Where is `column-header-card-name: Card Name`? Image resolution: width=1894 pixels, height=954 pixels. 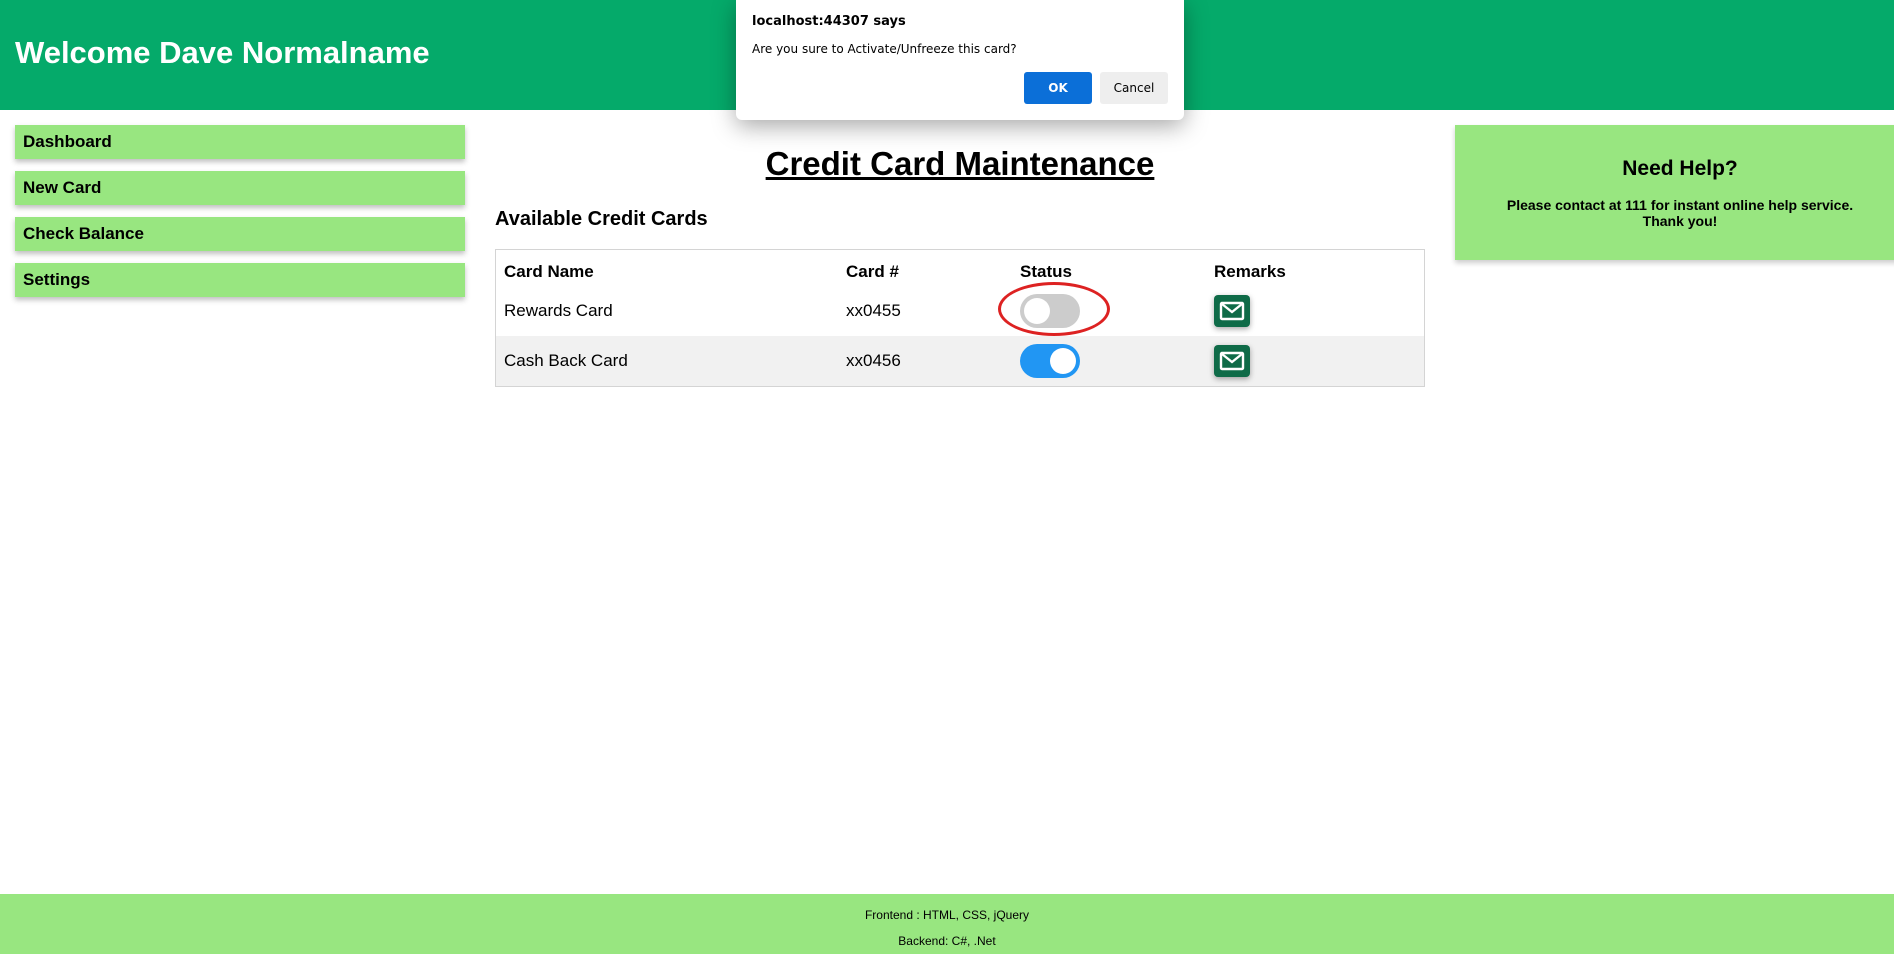 column-header-card-name: Card Name is located at coordinates (549, 271).